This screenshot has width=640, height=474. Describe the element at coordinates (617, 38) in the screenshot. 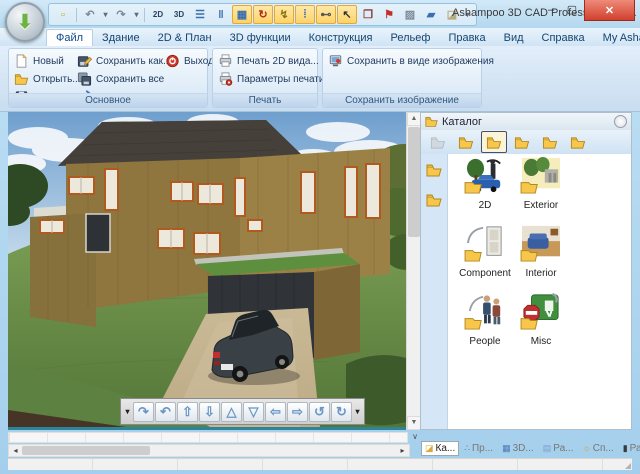

I see `tab-my-ashampoo: My Ashampoo` at that location.